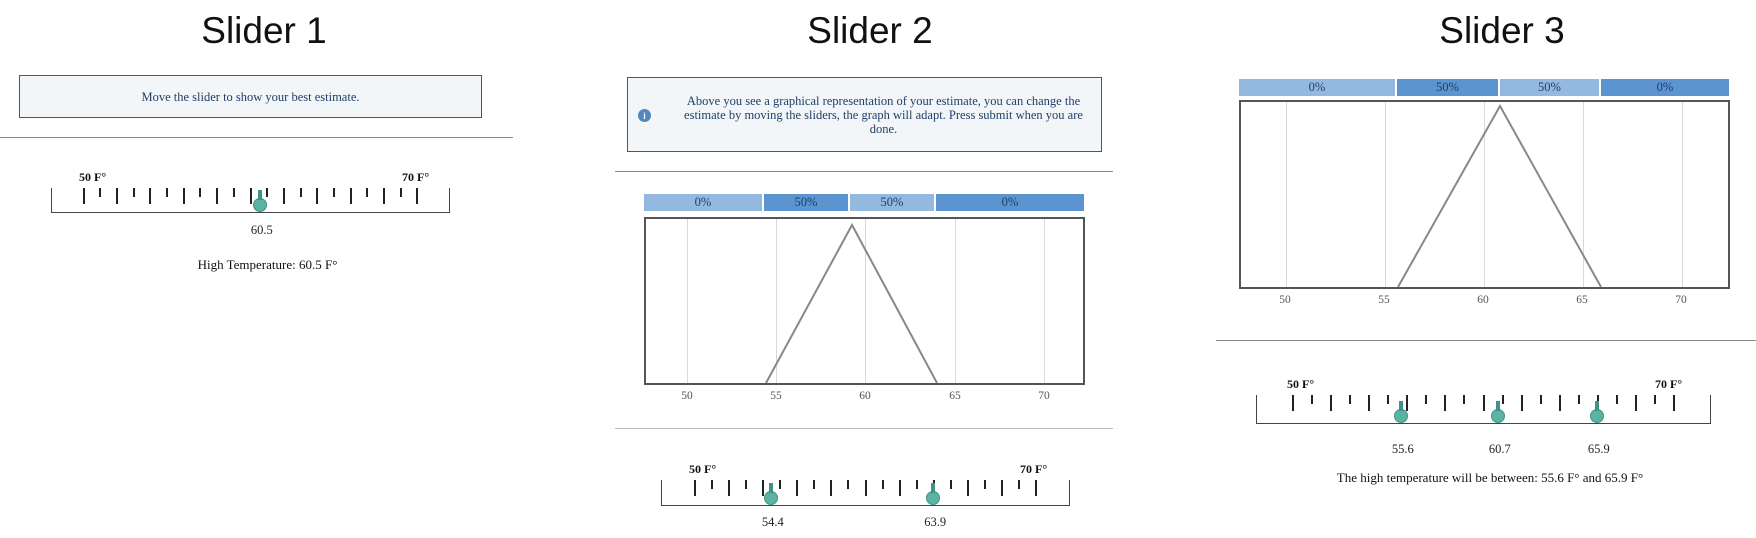  What do you see at coordinates (93, 177) in the screenshot?
I see `slider1-min-label: 50 F°` at bounding box center [93, 177].